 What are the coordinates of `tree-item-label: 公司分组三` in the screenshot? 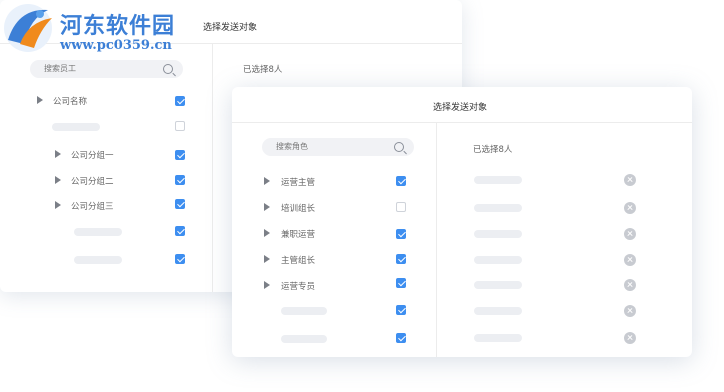 It's located at (92, 207).